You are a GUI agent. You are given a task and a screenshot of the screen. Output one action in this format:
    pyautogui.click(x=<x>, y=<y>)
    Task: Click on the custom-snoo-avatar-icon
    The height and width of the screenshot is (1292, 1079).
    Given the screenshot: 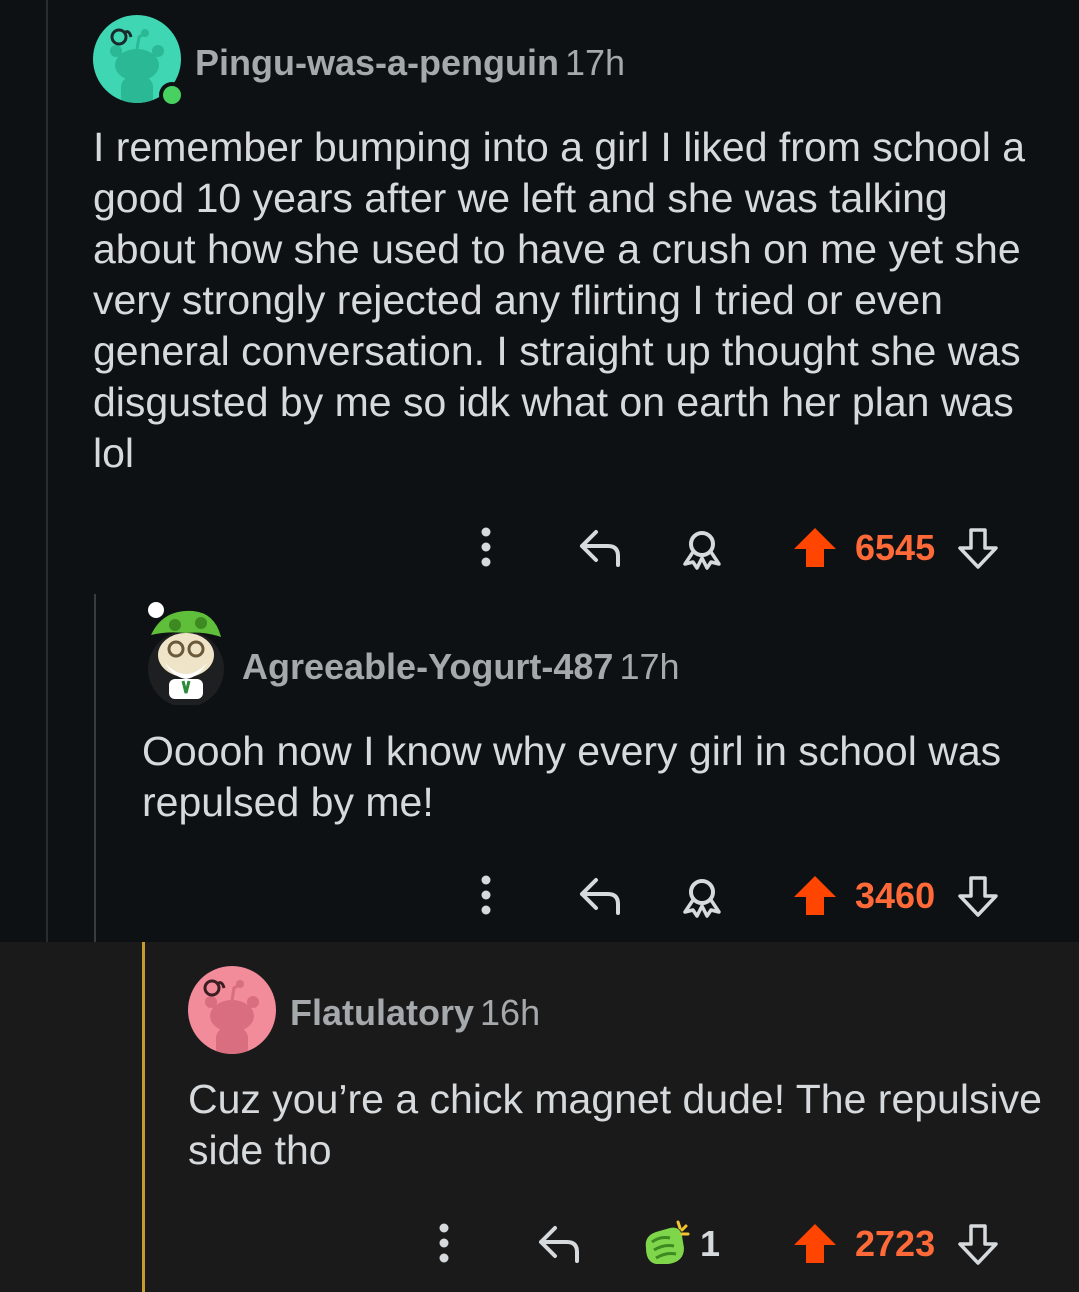 What is the action you would take?
    pyautogui.click(x=186, y=654)
    